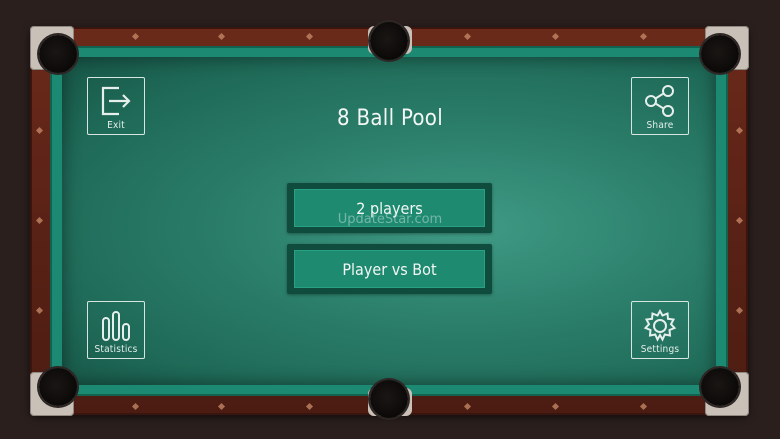 This screenshot has height=439, width=780. I want to click on pocket-bottom-left, so click(58, 387).